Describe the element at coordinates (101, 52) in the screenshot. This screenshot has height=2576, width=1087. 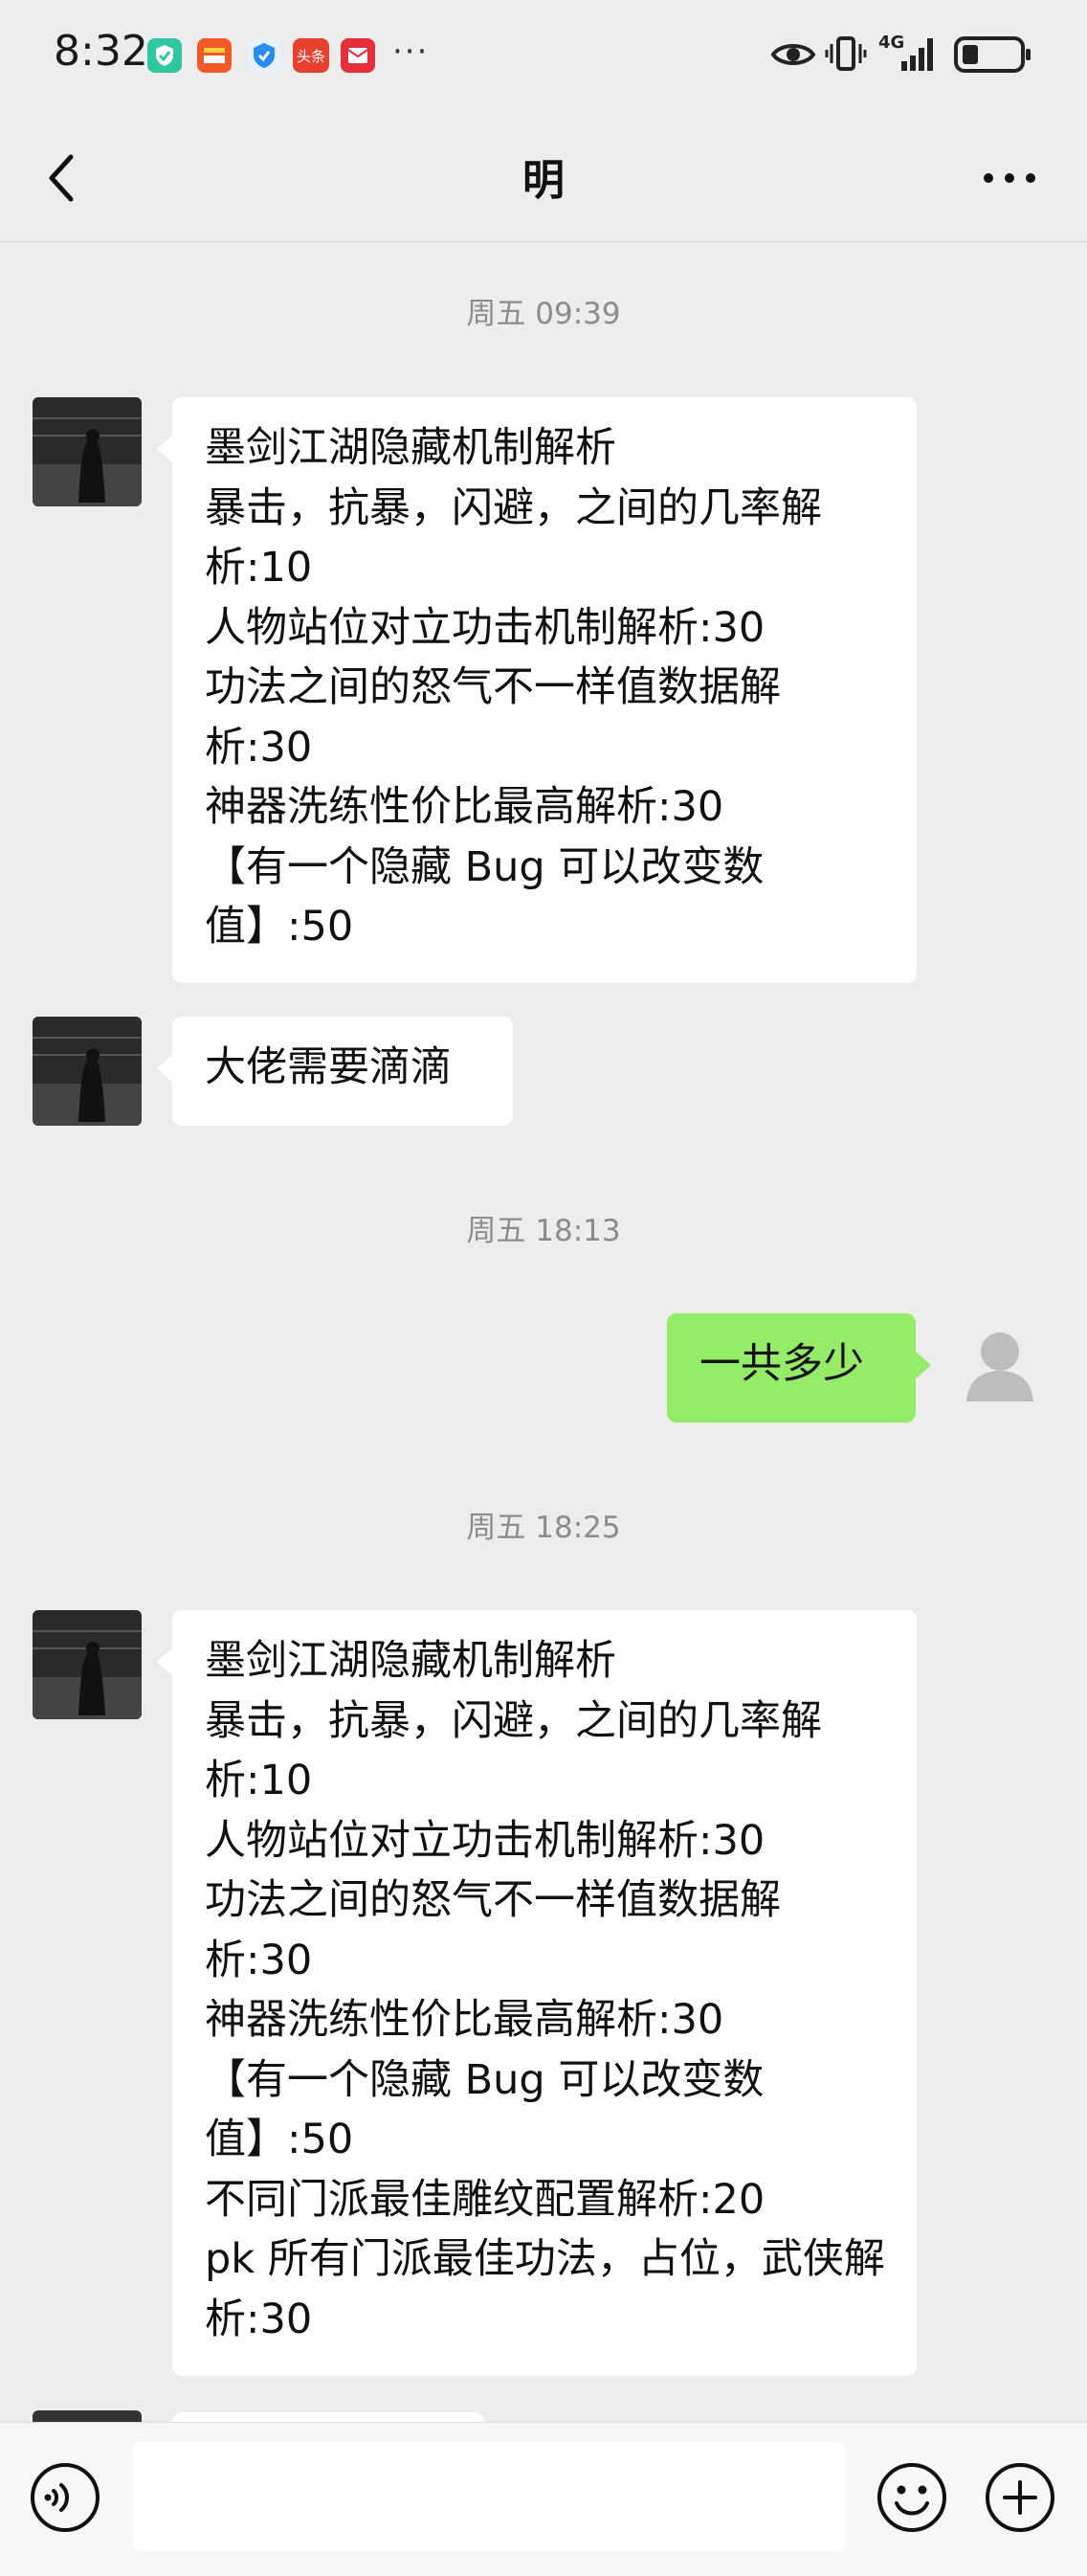
I see `status-time: 8:32` at that location.